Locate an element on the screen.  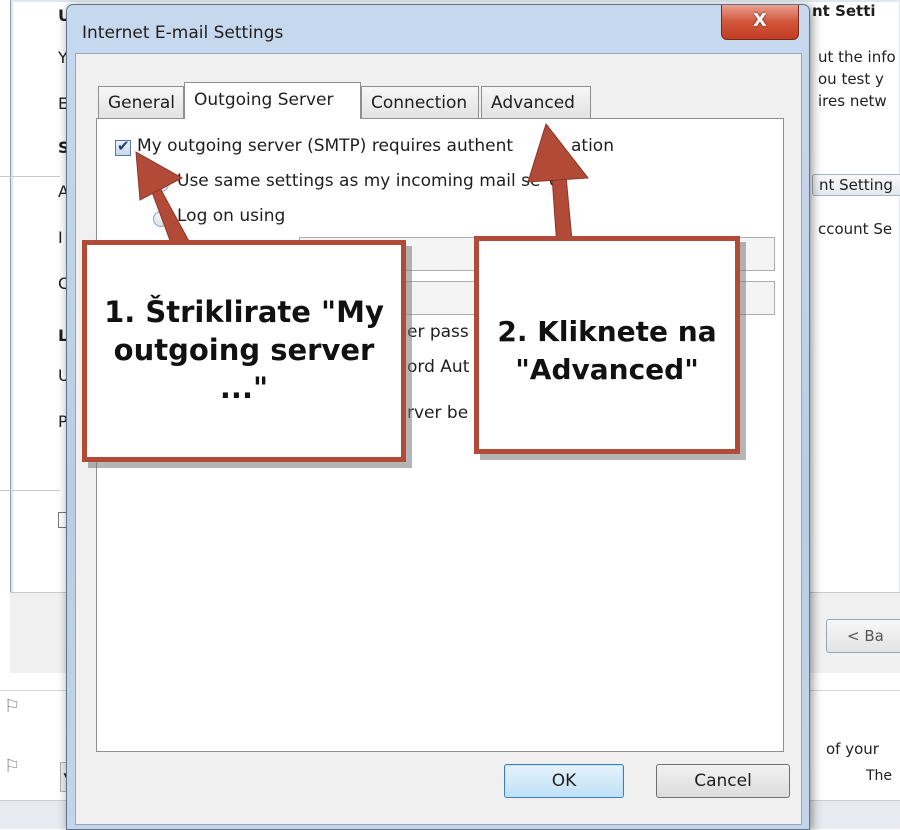
callout-step-1: 1. Štriklirate "My outgoing server ..." is located at coordinates (244, 351).